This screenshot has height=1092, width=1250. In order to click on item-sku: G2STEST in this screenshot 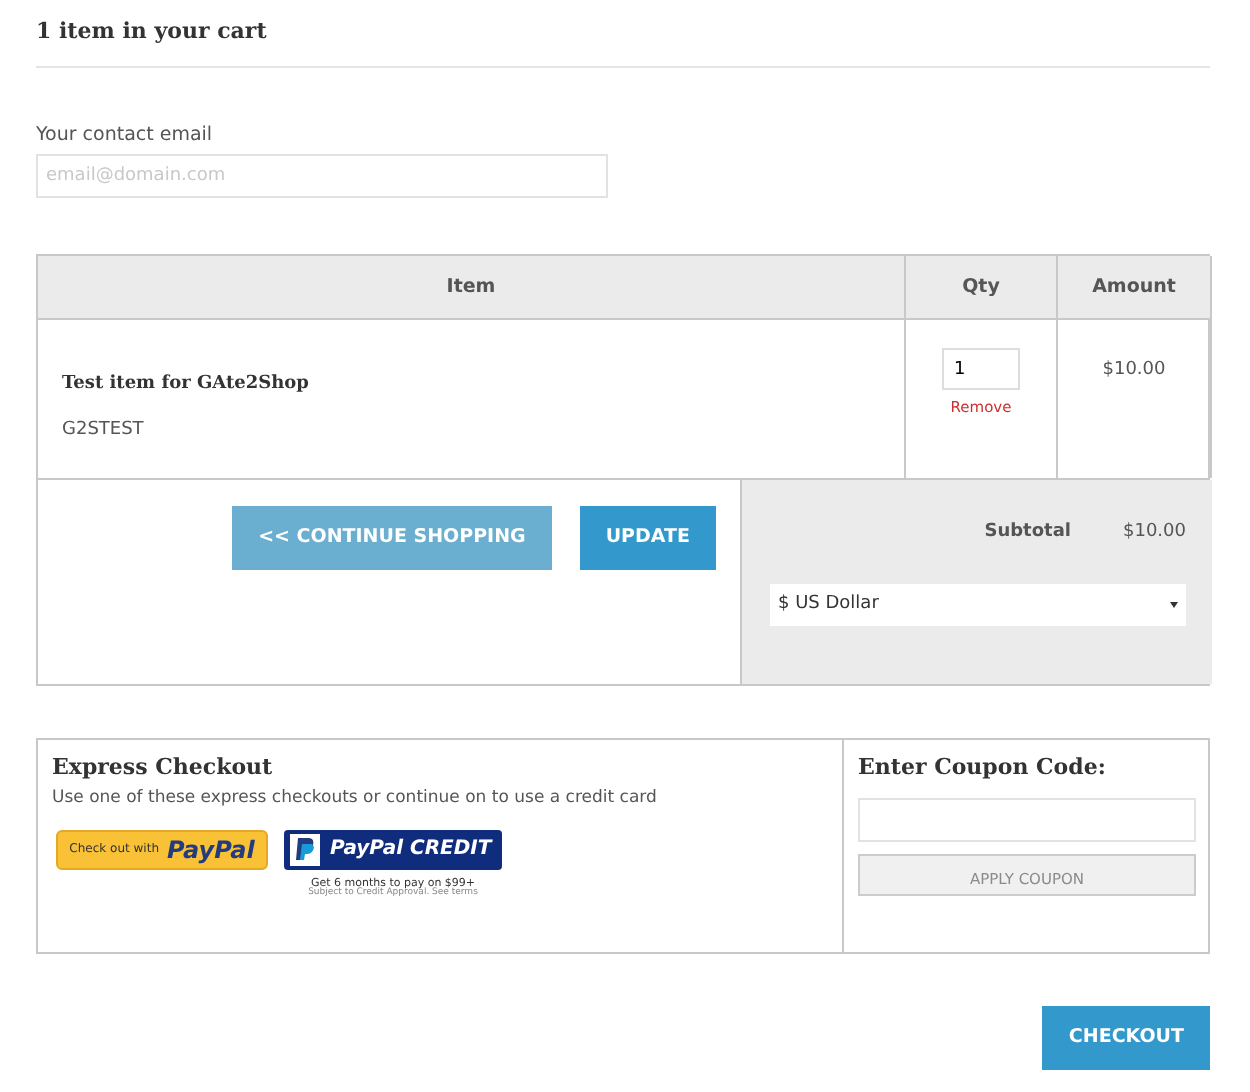, I will do `click(103, 429)`.